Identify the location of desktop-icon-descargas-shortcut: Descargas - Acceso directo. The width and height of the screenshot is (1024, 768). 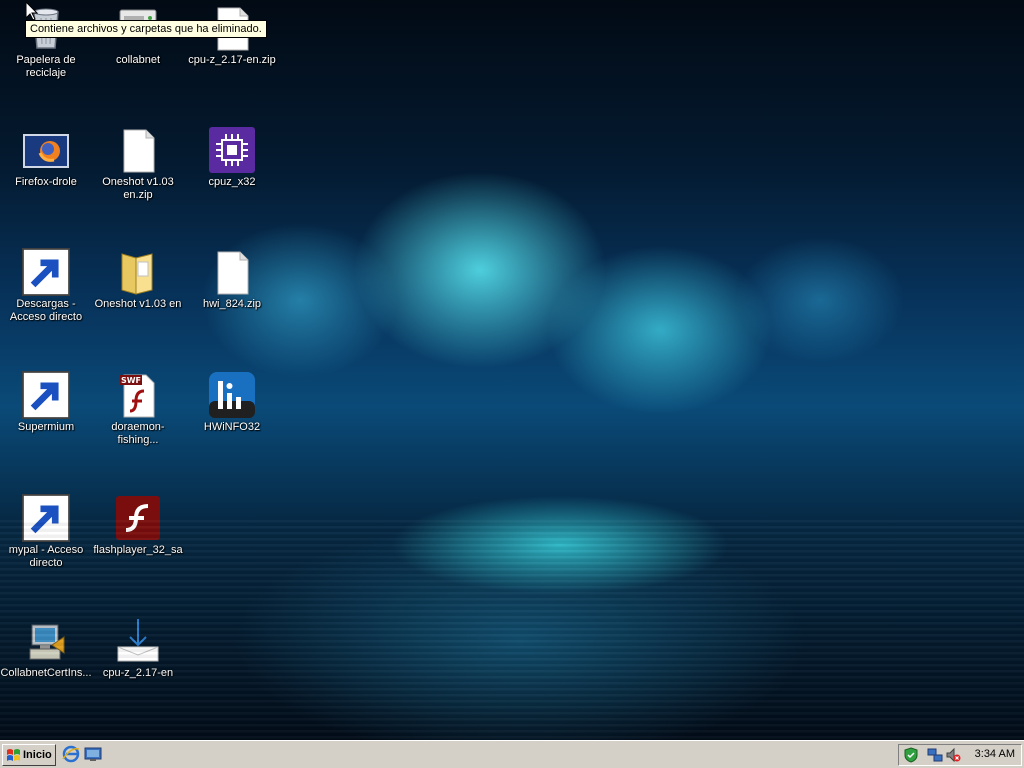
(46, 286).